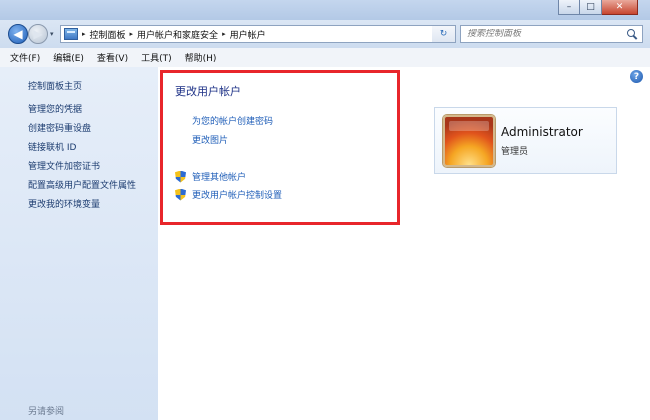  What do you see at coordinates (325, 10) in the screenshot?
I see `title-bar: – □ ✕` at bounding box center [325, 10].